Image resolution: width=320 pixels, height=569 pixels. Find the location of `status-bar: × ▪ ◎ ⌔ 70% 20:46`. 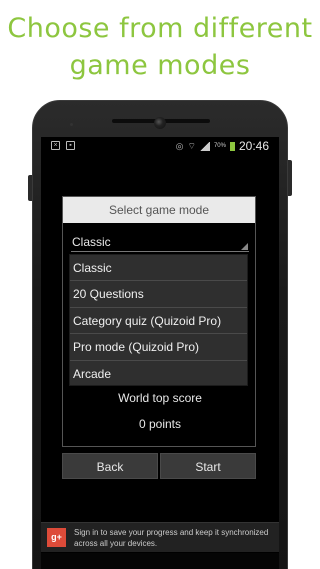

status-bar: × ▪ ◎ ⌔ 70% 20:46 is located at coordinates (160, 146).